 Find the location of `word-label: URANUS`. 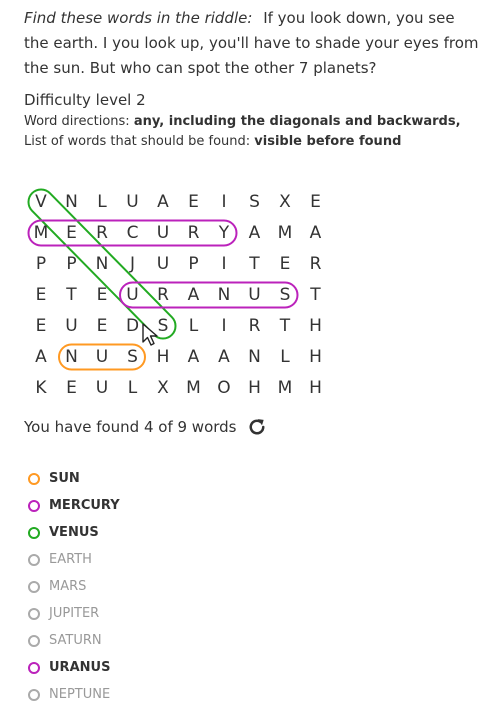

word-label: URANUS is located at coordinates (80, 667).